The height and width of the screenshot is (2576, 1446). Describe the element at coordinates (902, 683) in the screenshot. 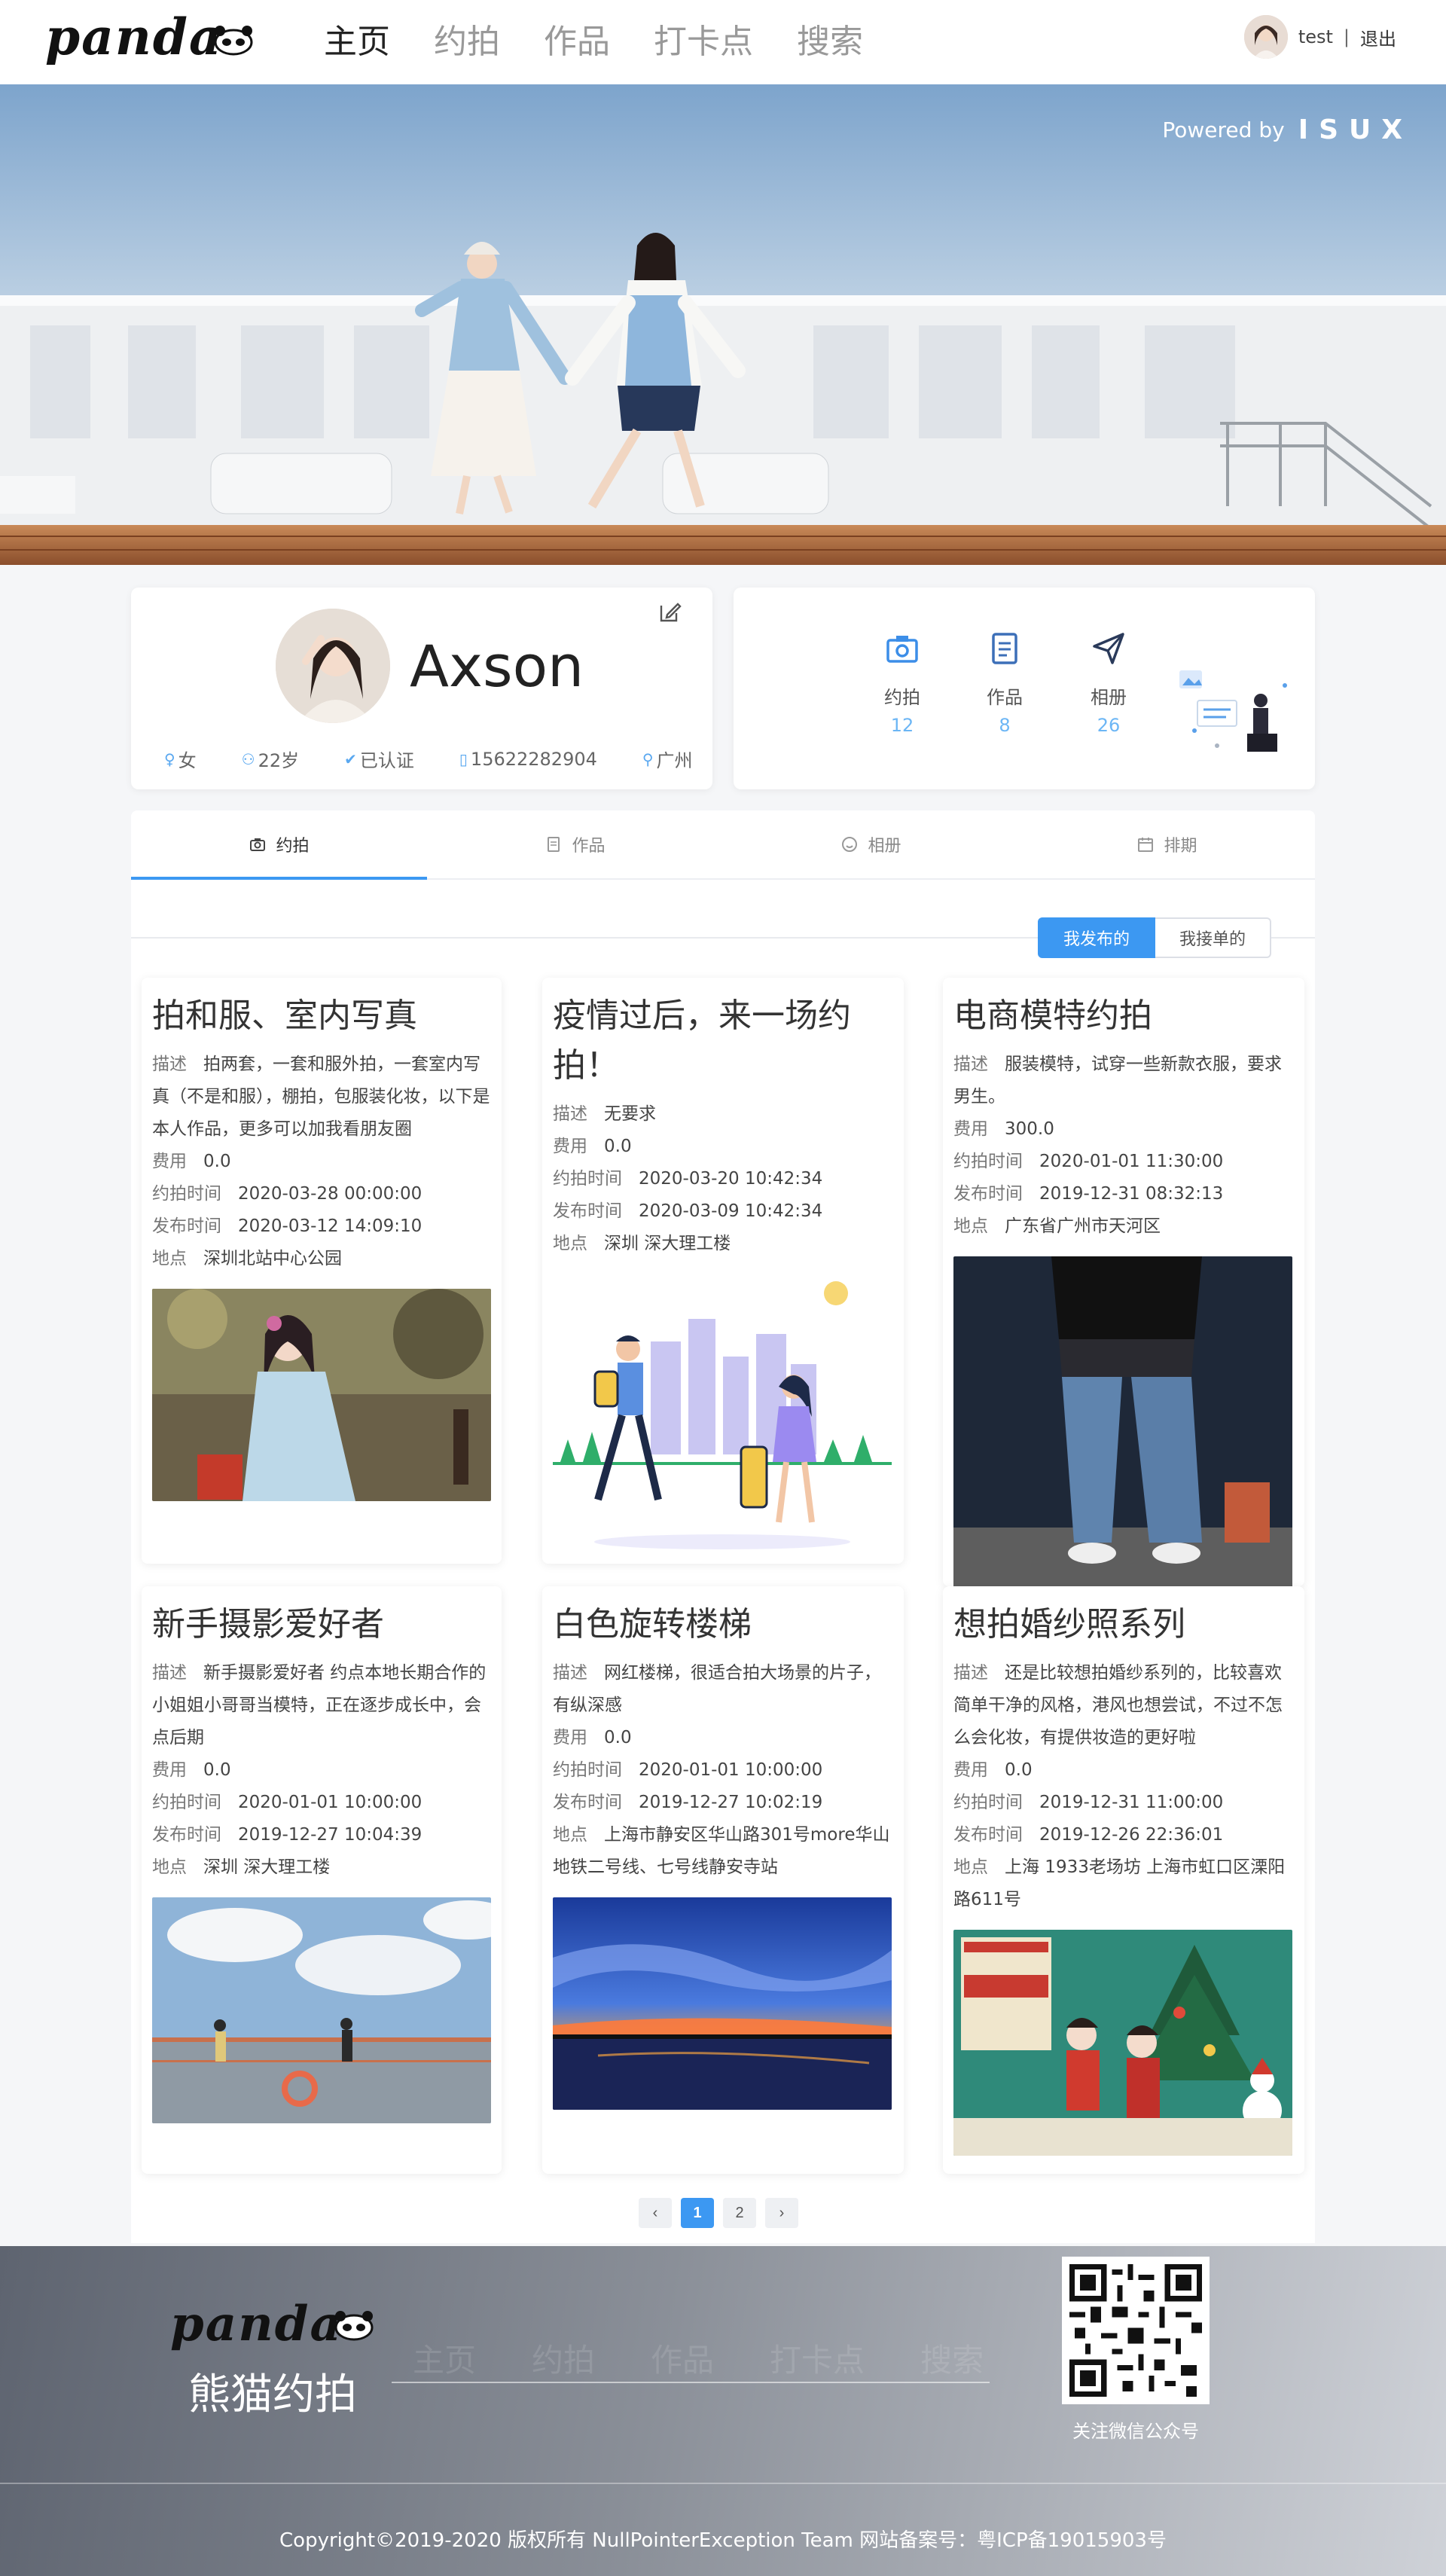

I see `stat-appointment: 约拍 12` at that location.